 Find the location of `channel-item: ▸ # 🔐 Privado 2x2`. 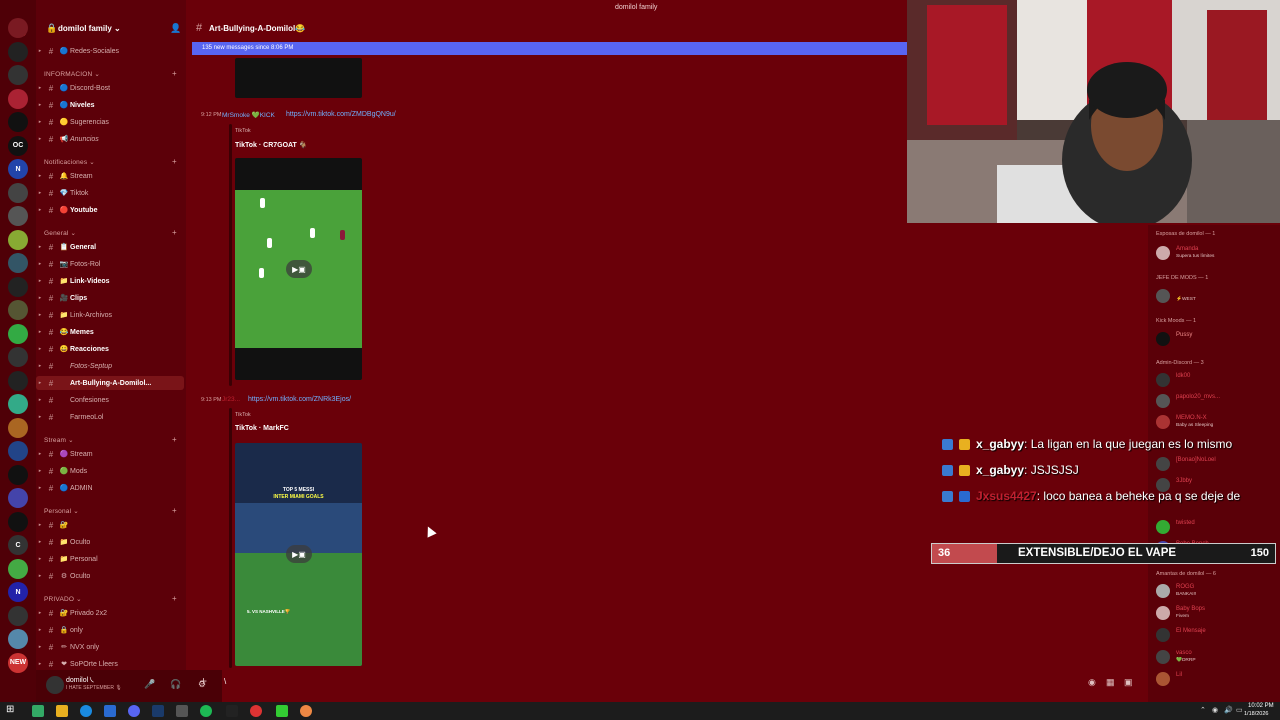

channel-item: ▸ # 🔐 Privado 2x2 is located at coordinates (110, 613).